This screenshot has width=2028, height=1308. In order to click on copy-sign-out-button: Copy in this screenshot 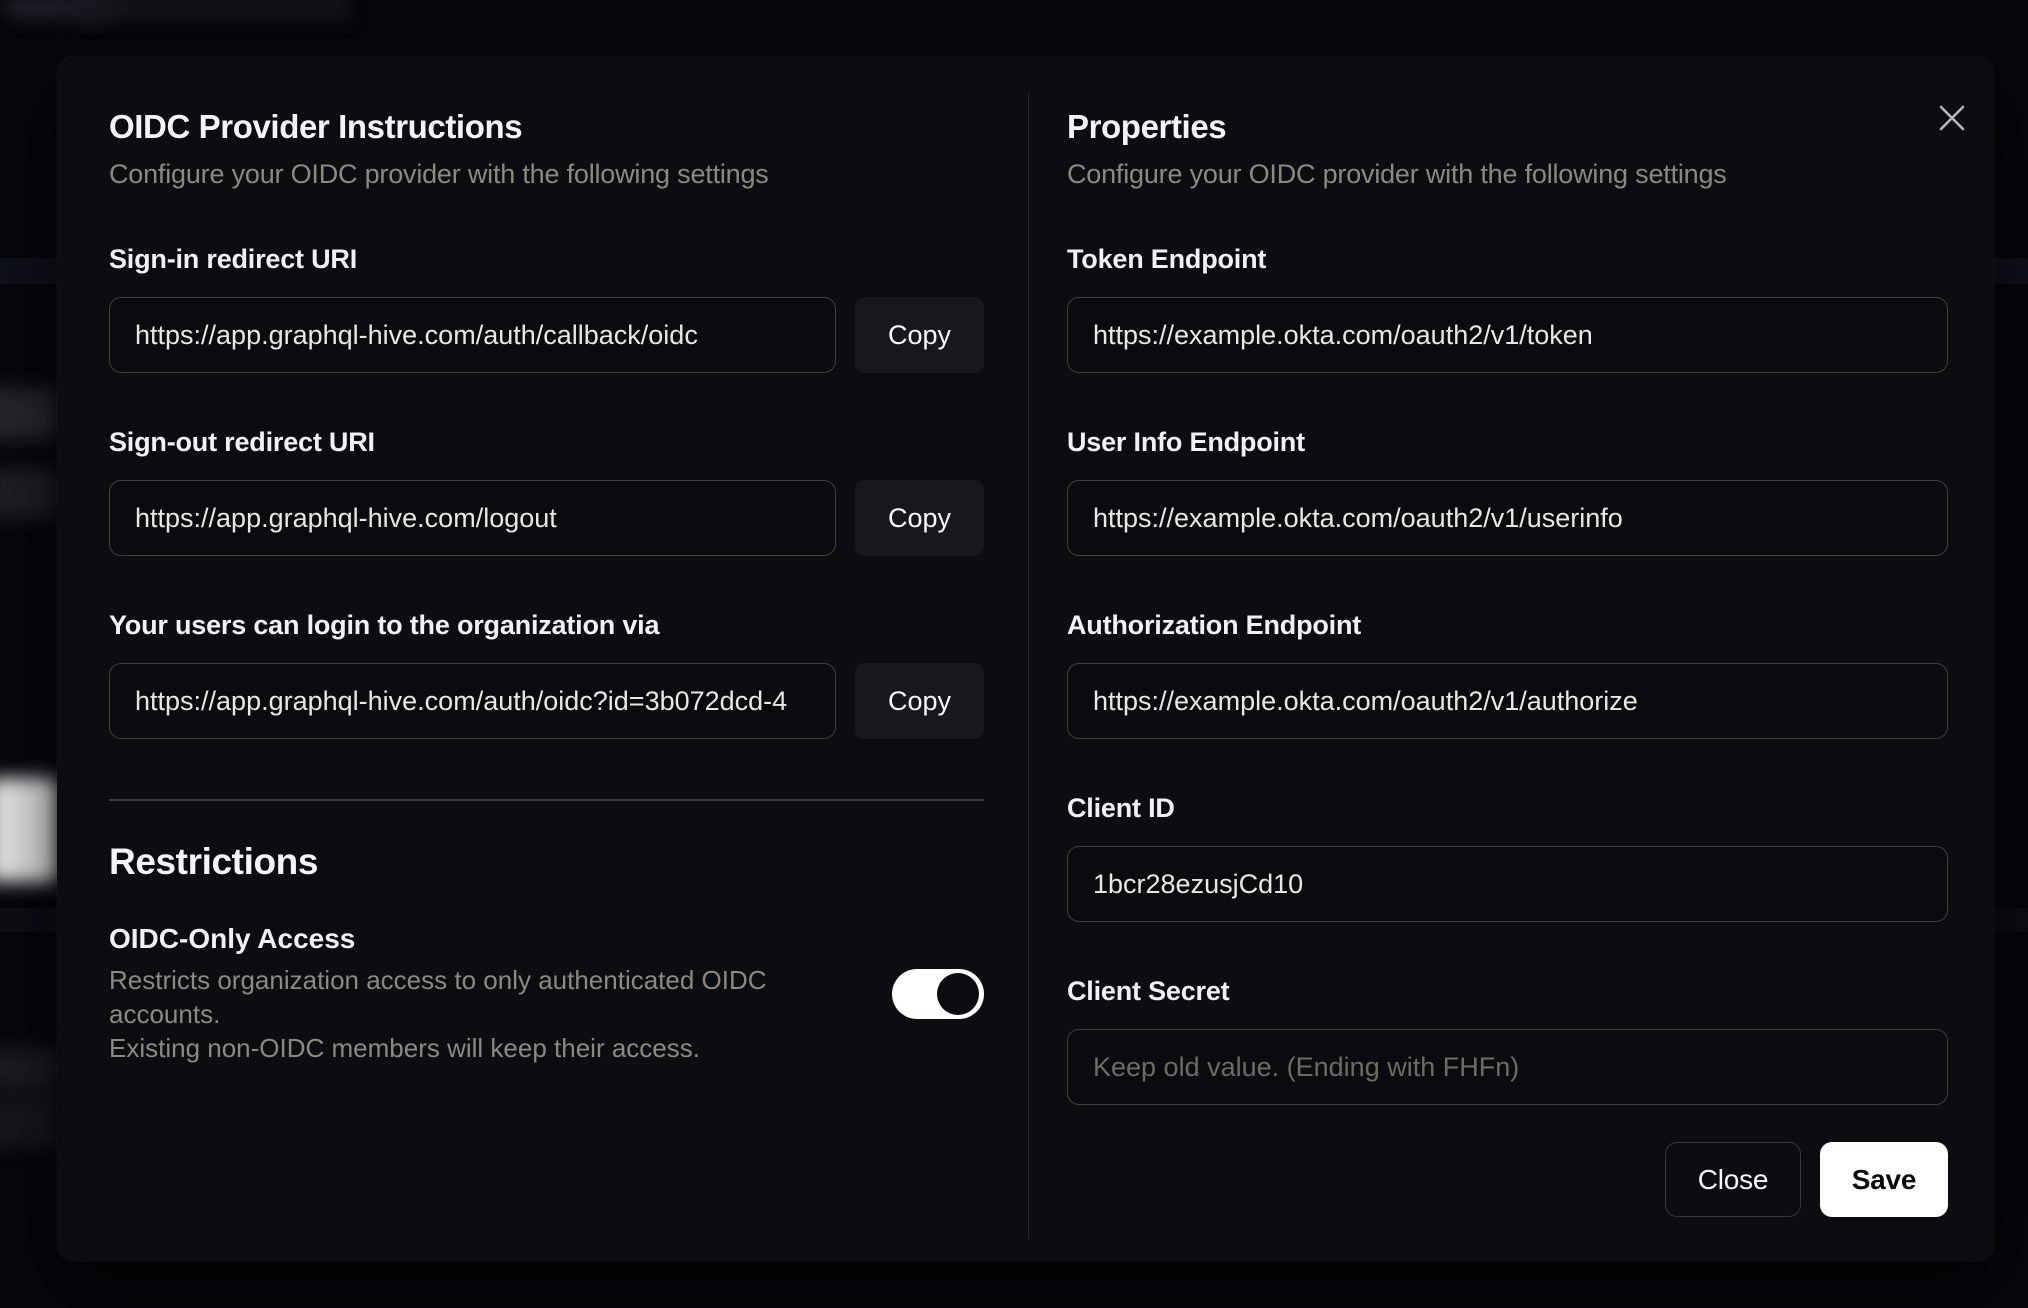, I will do `click(919, 518)`.